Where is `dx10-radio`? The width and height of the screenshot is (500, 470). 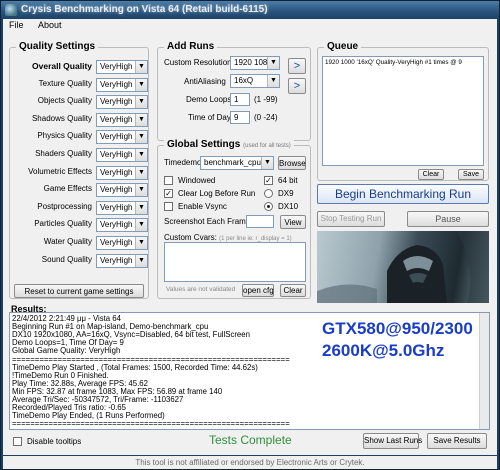
dx10-radio is located at coordinates (268, 206).